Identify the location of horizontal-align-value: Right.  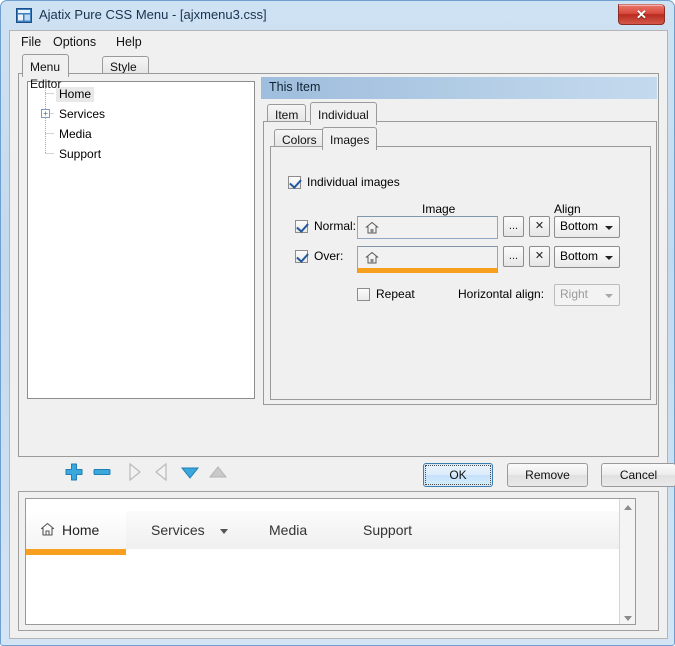
(574, 294).